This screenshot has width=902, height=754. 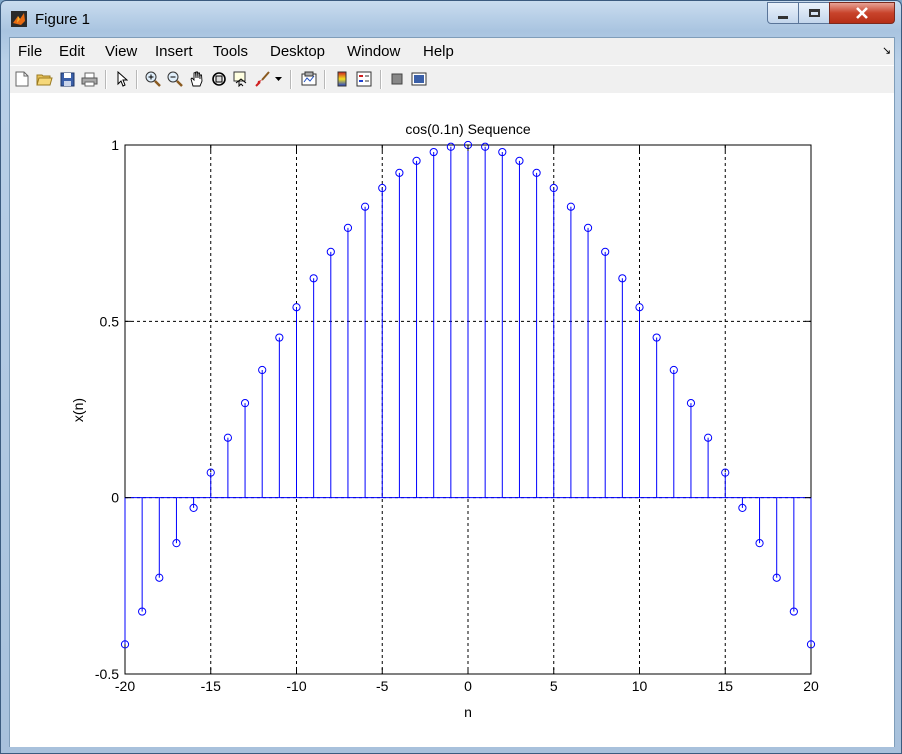 I want to click on menu-desktop: Desktop, so click(x=297, y=51).